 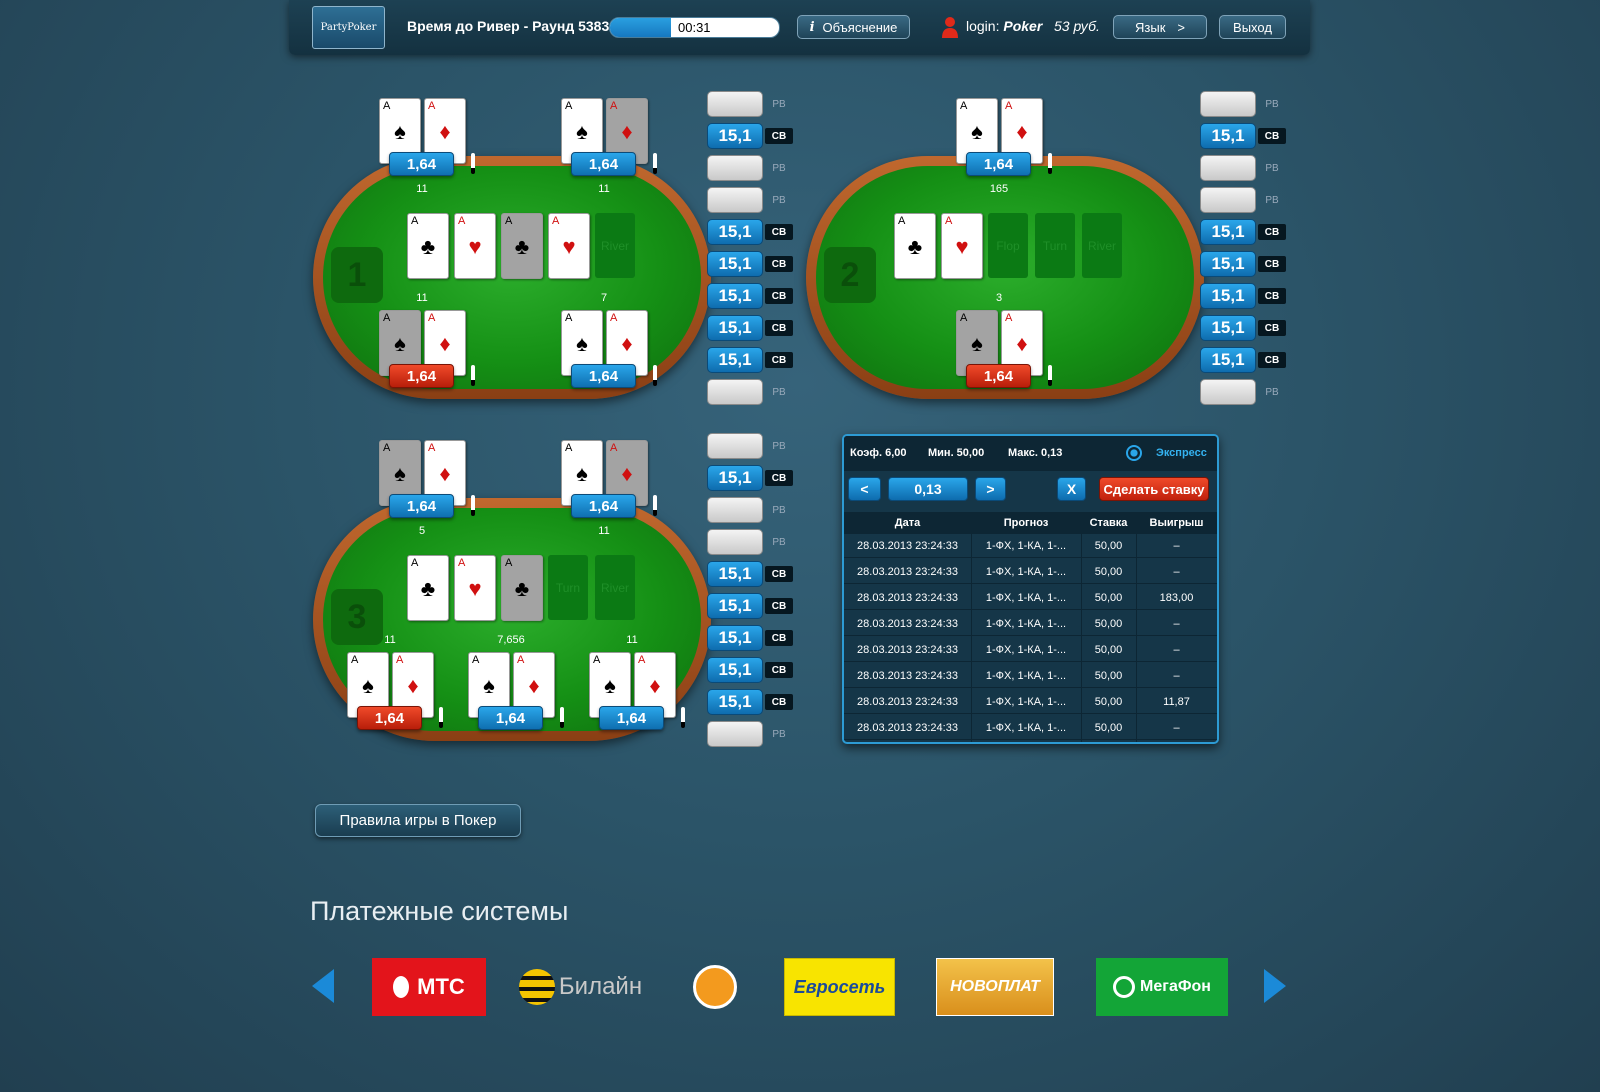 What do you see at coordinates (508, 26) in the screenshot?
I see `round-timer-label: Время до Ривер - Раунд 5383` at bounding box center [508, 26].